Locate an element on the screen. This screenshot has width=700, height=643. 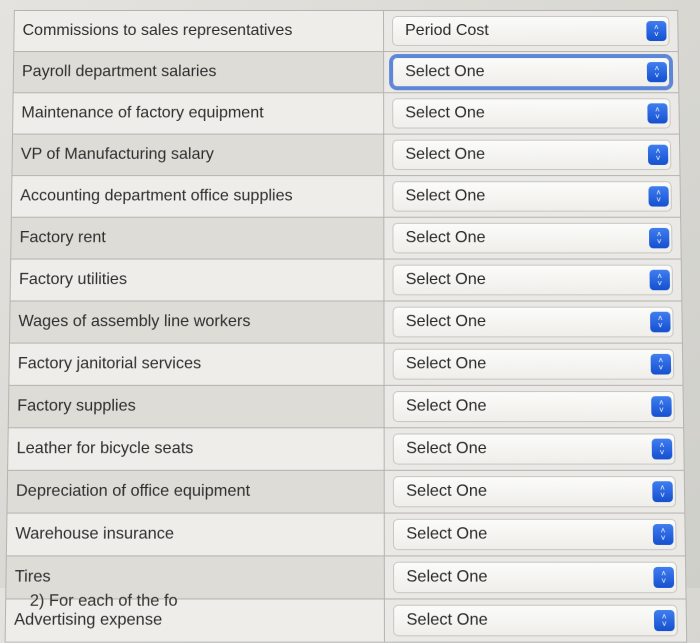
cost-item-label: Payroll department salaries is located at coordinates (198, 72).